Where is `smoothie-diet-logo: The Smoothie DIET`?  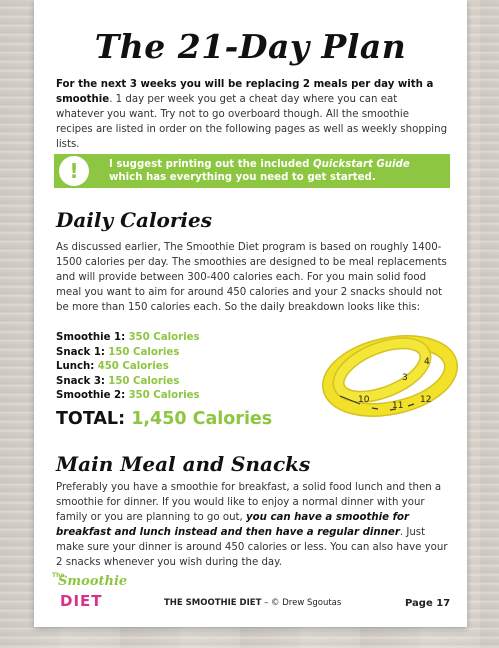 smoothie-diet-logo: The Smoothie DIET is located at coordinates (85, 594).